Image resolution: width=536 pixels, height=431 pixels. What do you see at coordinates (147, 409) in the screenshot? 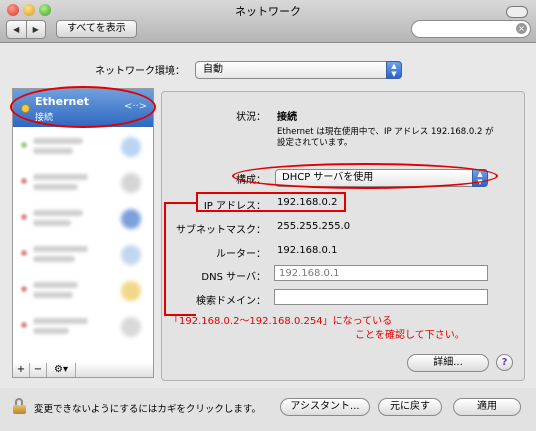
I see `lock-text: 変更できないようにするにはカギをクリックします。` at bounding box center [147, 409].